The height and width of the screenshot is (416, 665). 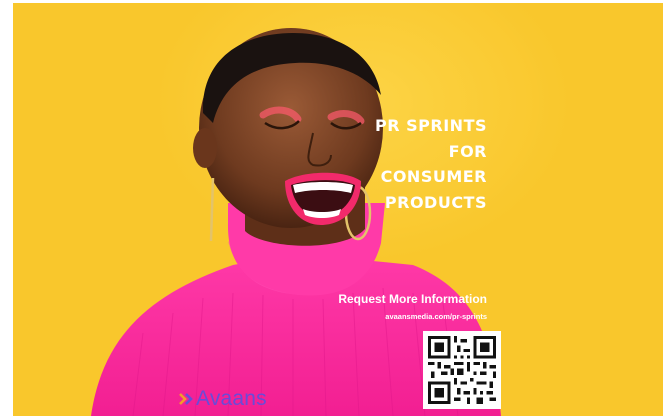 I want to click on double-chevron-icon, so click(x=186, y=399).